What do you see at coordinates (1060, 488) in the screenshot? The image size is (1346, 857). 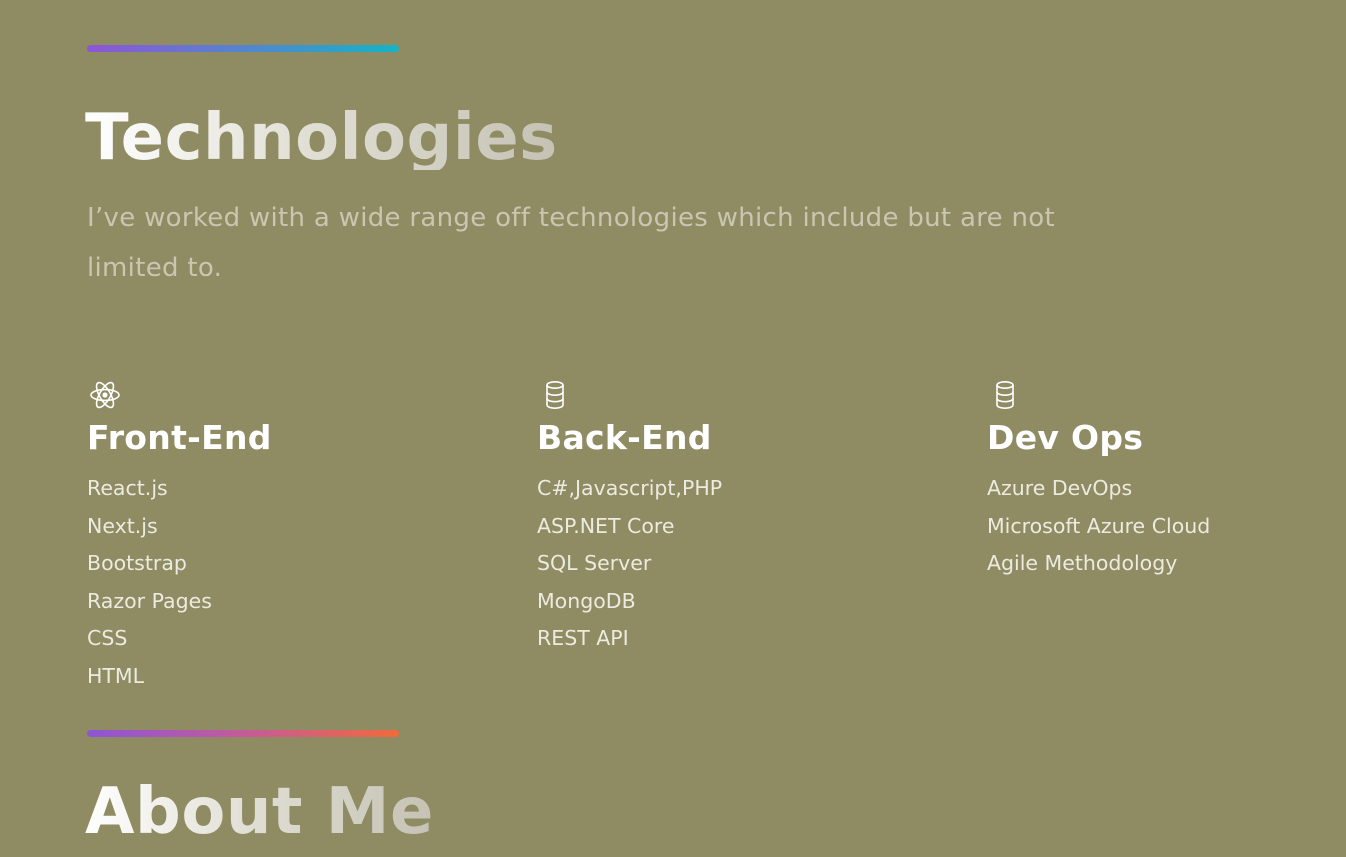 I see `list-item: Azure DevOps` at bounding box center [1060, 488].